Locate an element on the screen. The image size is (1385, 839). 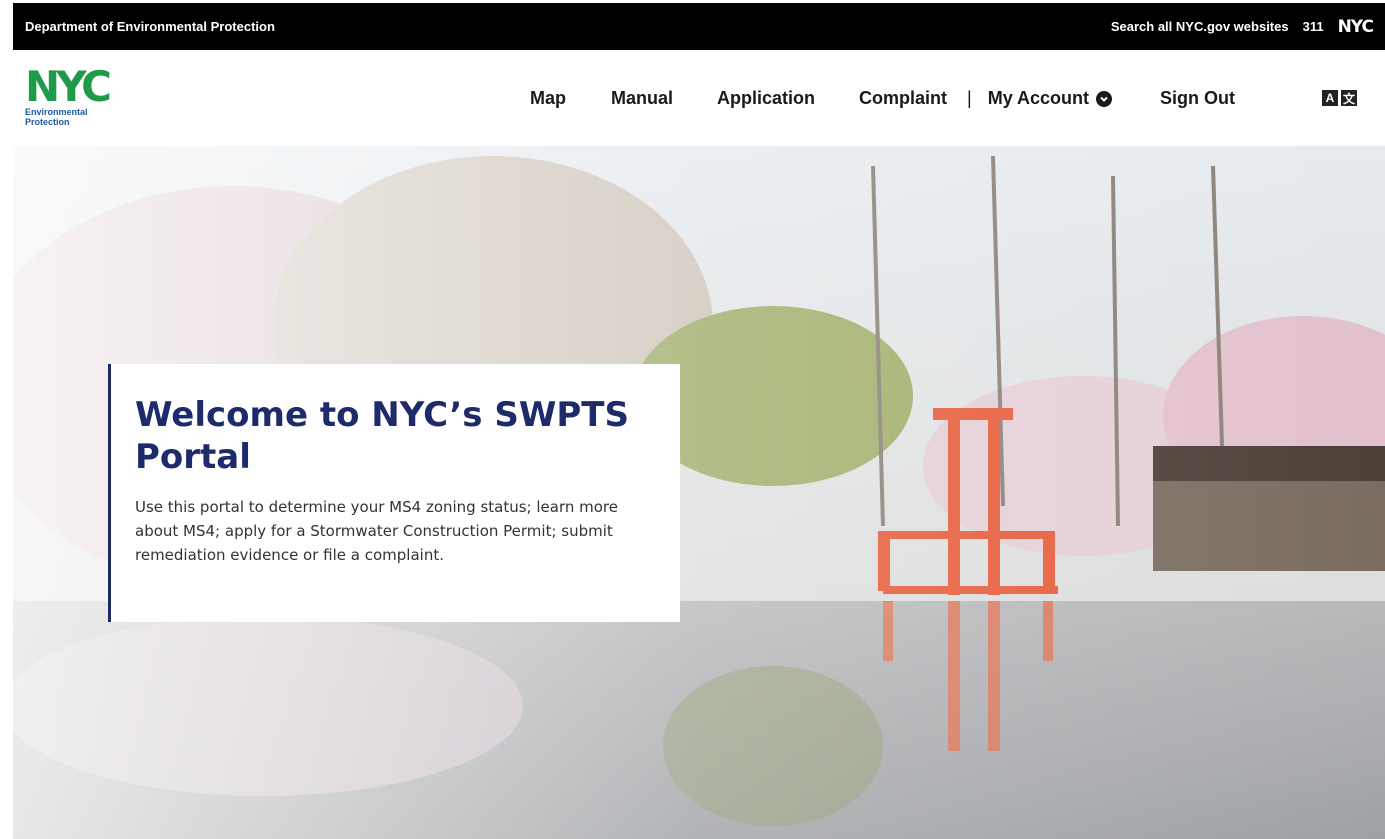
nav-map: Map is located at coordinates (548, 98).